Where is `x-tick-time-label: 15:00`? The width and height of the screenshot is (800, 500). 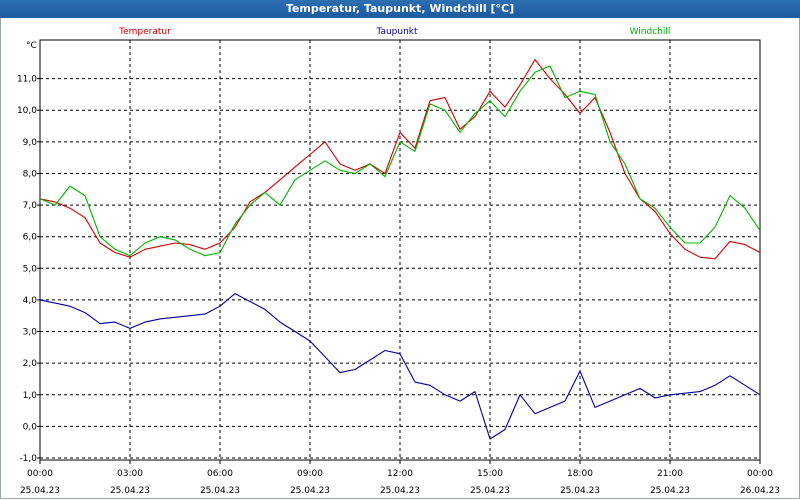 x-tick-time-label: 15:00 is located at coordinates (490, 474).